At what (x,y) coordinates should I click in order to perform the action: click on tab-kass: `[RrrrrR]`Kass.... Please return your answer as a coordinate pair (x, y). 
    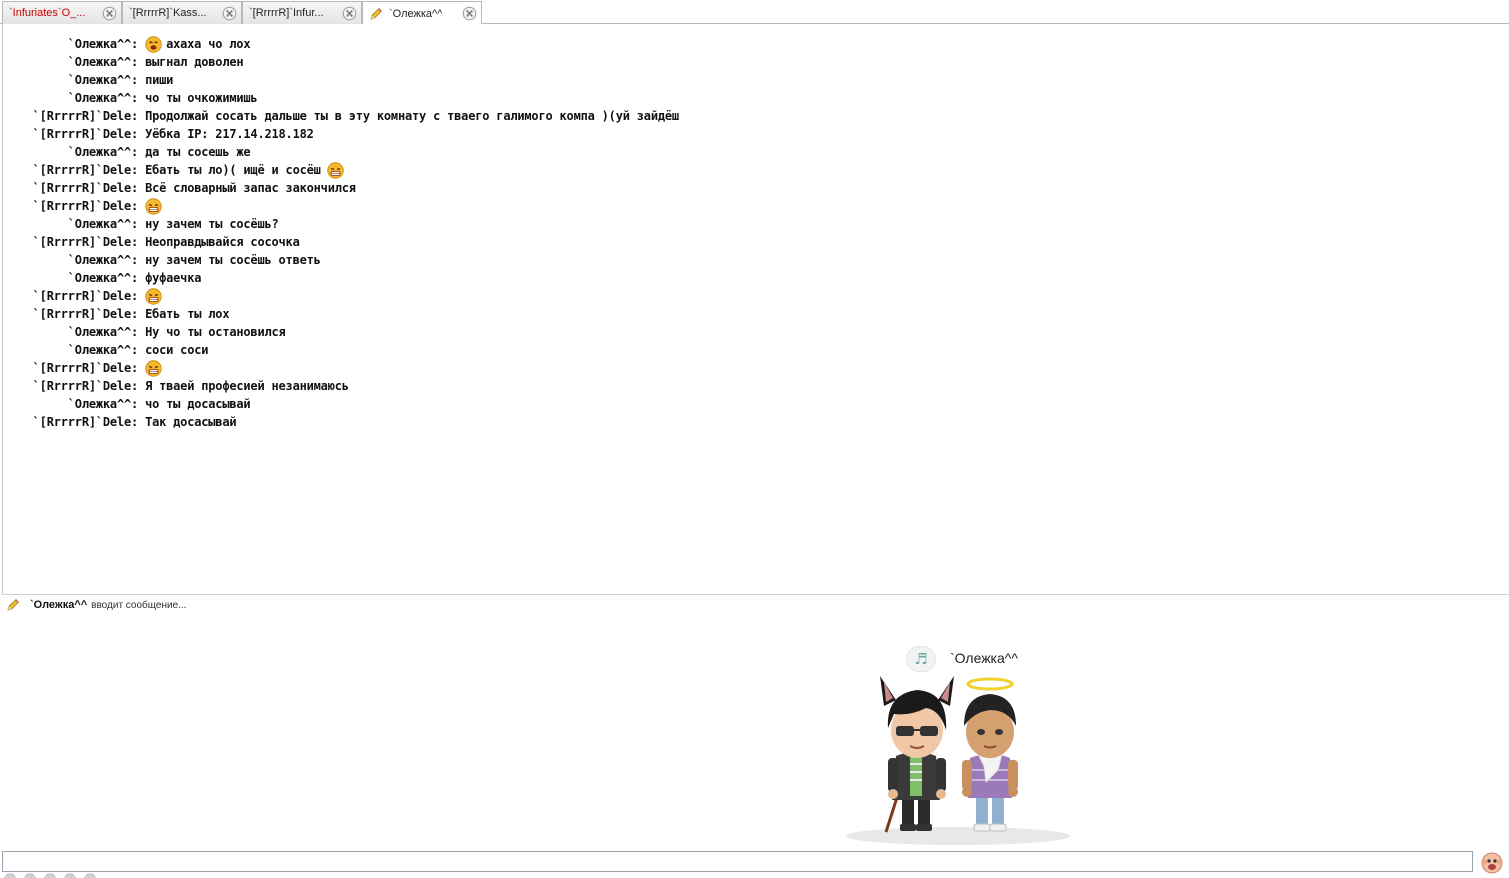
    Looking at the image, I should click on (182, 12).